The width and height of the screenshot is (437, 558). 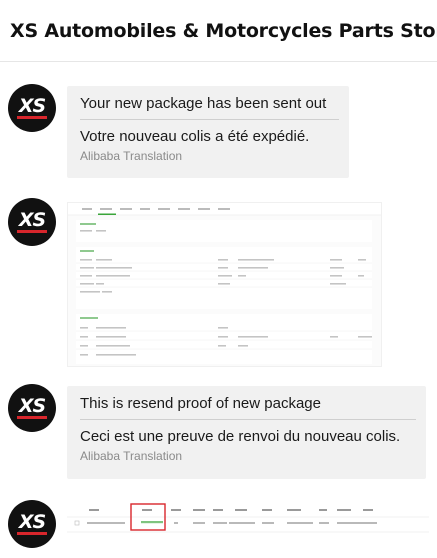 I want to click on order-list-screenshot, so click(x=248, y=530).